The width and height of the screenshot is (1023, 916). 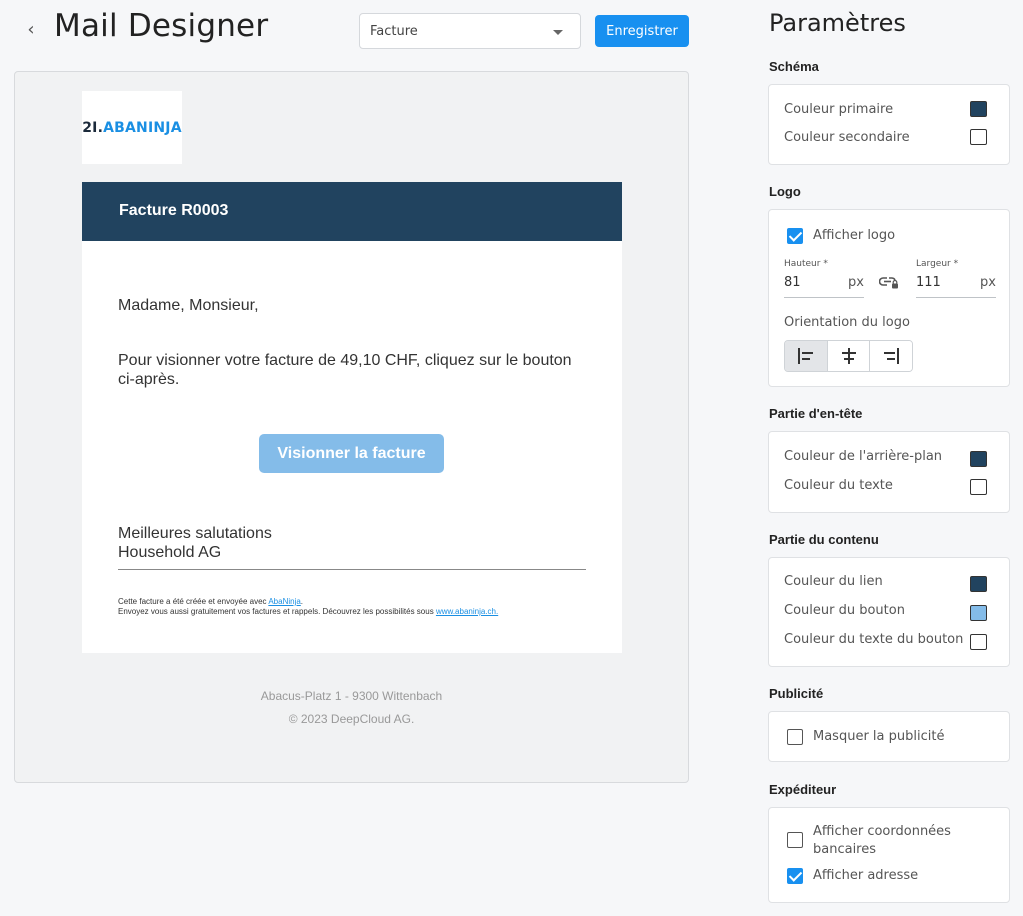 I want to click on logo-number: 2I., so click(x=93, y=127).